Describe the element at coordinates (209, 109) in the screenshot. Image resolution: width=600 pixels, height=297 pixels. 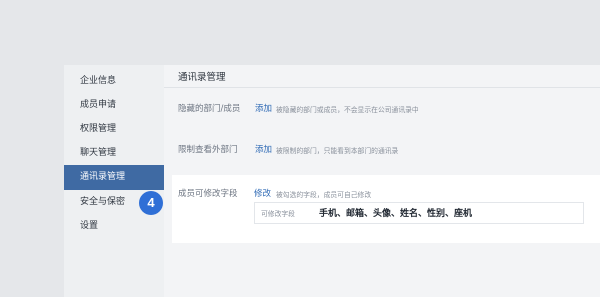
I see `hidden-members-label: 隐藏的部门/成员` at that location.